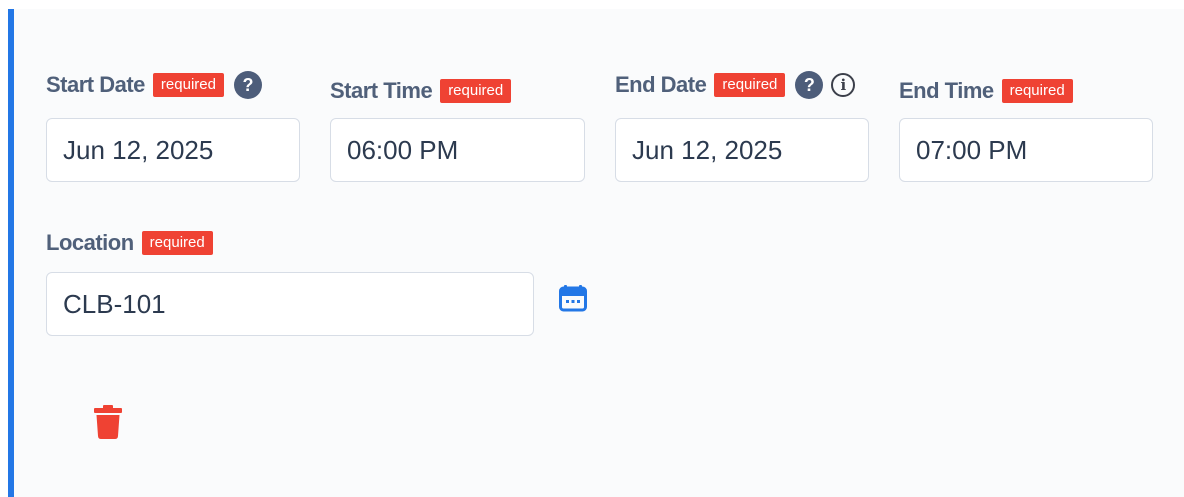 This screenshot has width=1184, height=497. Describe the element at coordinates (742, 150) in the screenshot. I see `end-date-input` at that location.